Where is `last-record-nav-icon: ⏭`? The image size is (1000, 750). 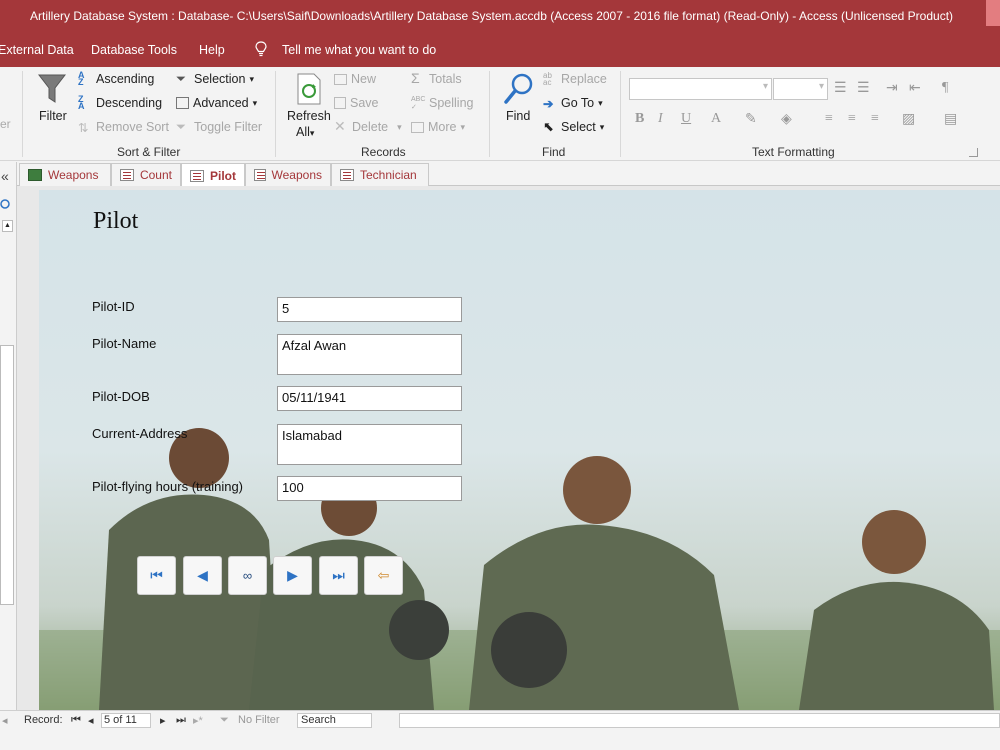
last-record-nav-icon: ⏭ is located at coordinates (181, 720).